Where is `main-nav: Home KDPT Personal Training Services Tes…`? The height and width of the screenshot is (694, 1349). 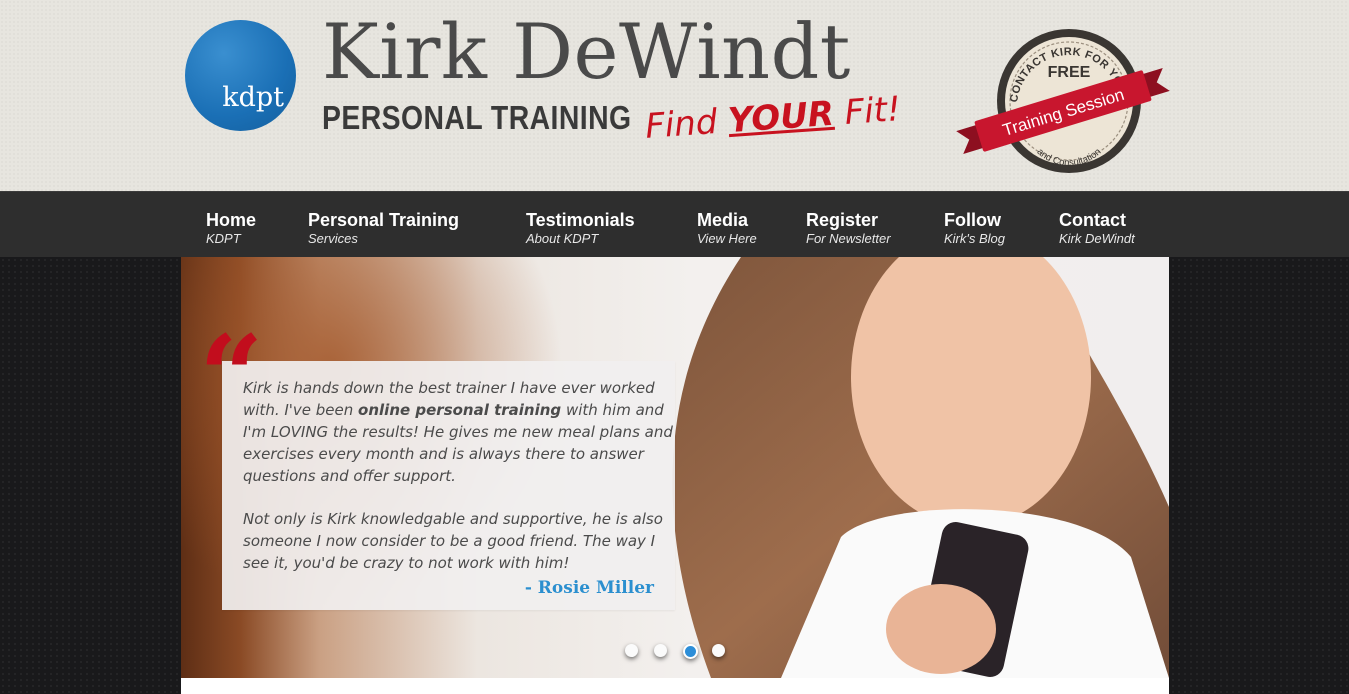 main-nav: Home KDPT Personal Training Services Tes… is located at coordinates (674, 224).